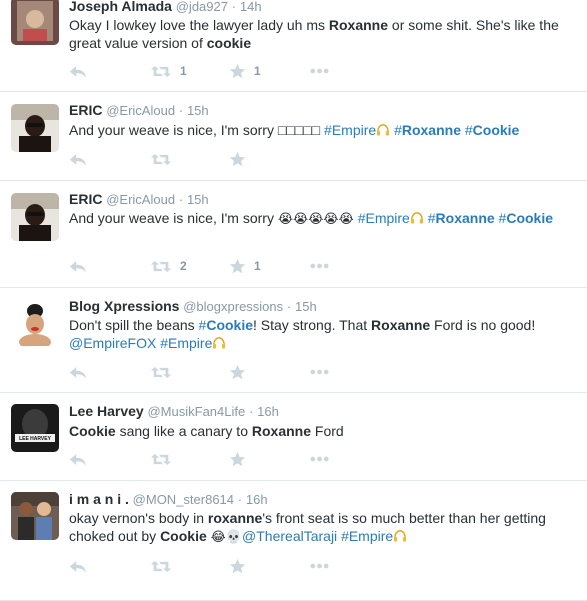 This screenshot has width=587, height=601. Describe the element at coordinates (168, 71) in the screenshot. I see `retweet-button: 1` at that location.